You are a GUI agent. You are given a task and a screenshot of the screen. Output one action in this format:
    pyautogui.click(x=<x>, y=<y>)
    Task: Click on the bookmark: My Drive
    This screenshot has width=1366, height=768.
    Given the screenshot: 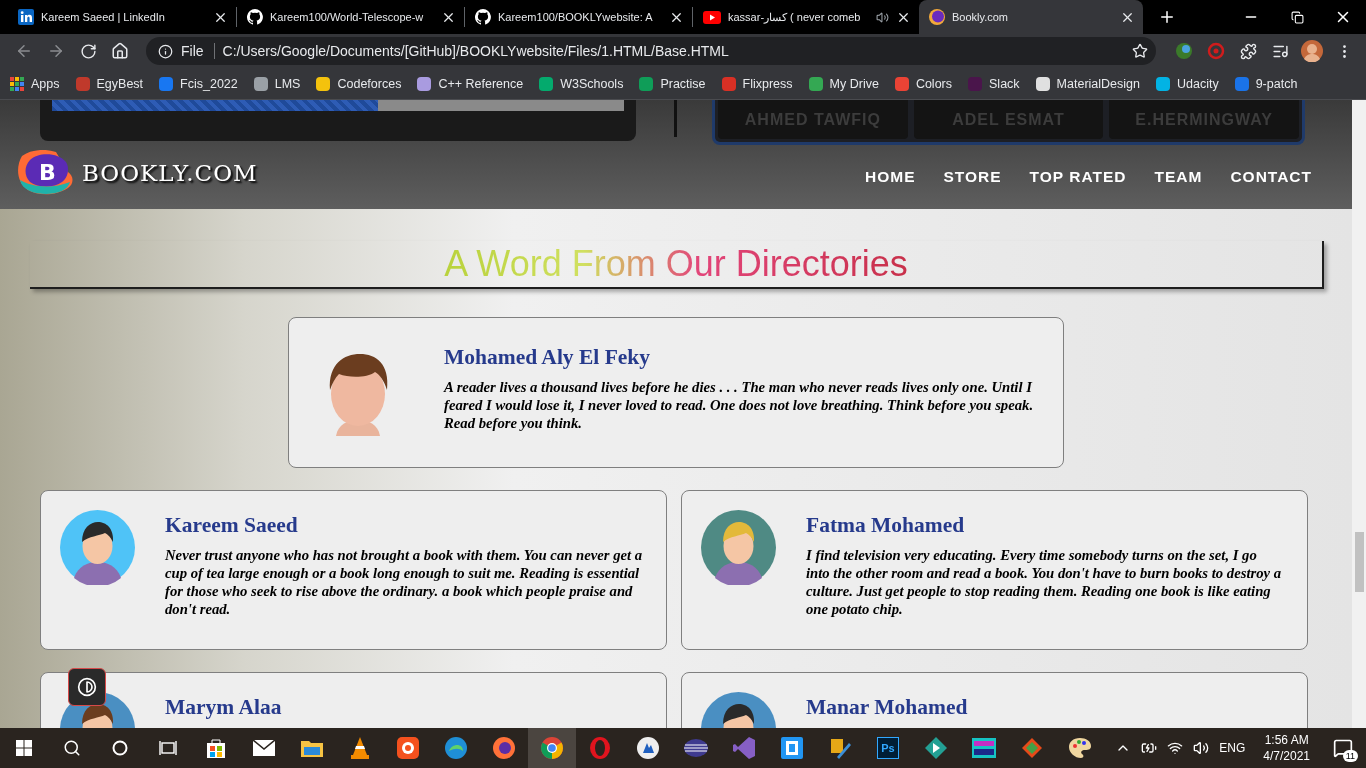 What is the action you would take?
    pyautogui.click(x=843, y=83)
    